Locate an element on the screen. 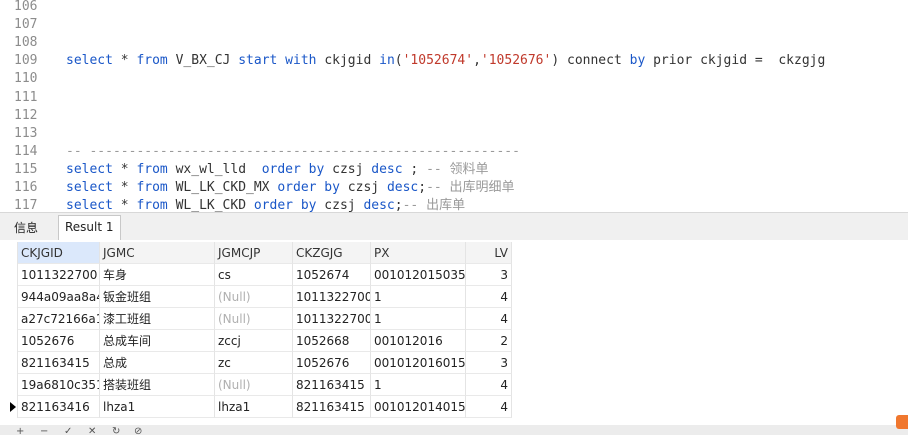 Image resolution: width=908 pixels, height=435 pixels. line-number: 107 is located at coordinates (26, 25).